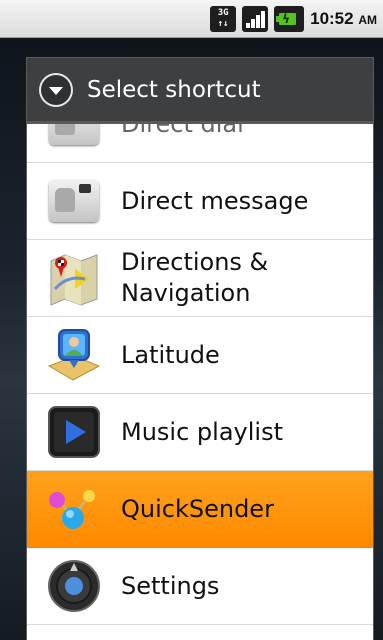 This screenshot has width=383, height=640. I want to click on clock: 10:52 AM, so click(343, 19).